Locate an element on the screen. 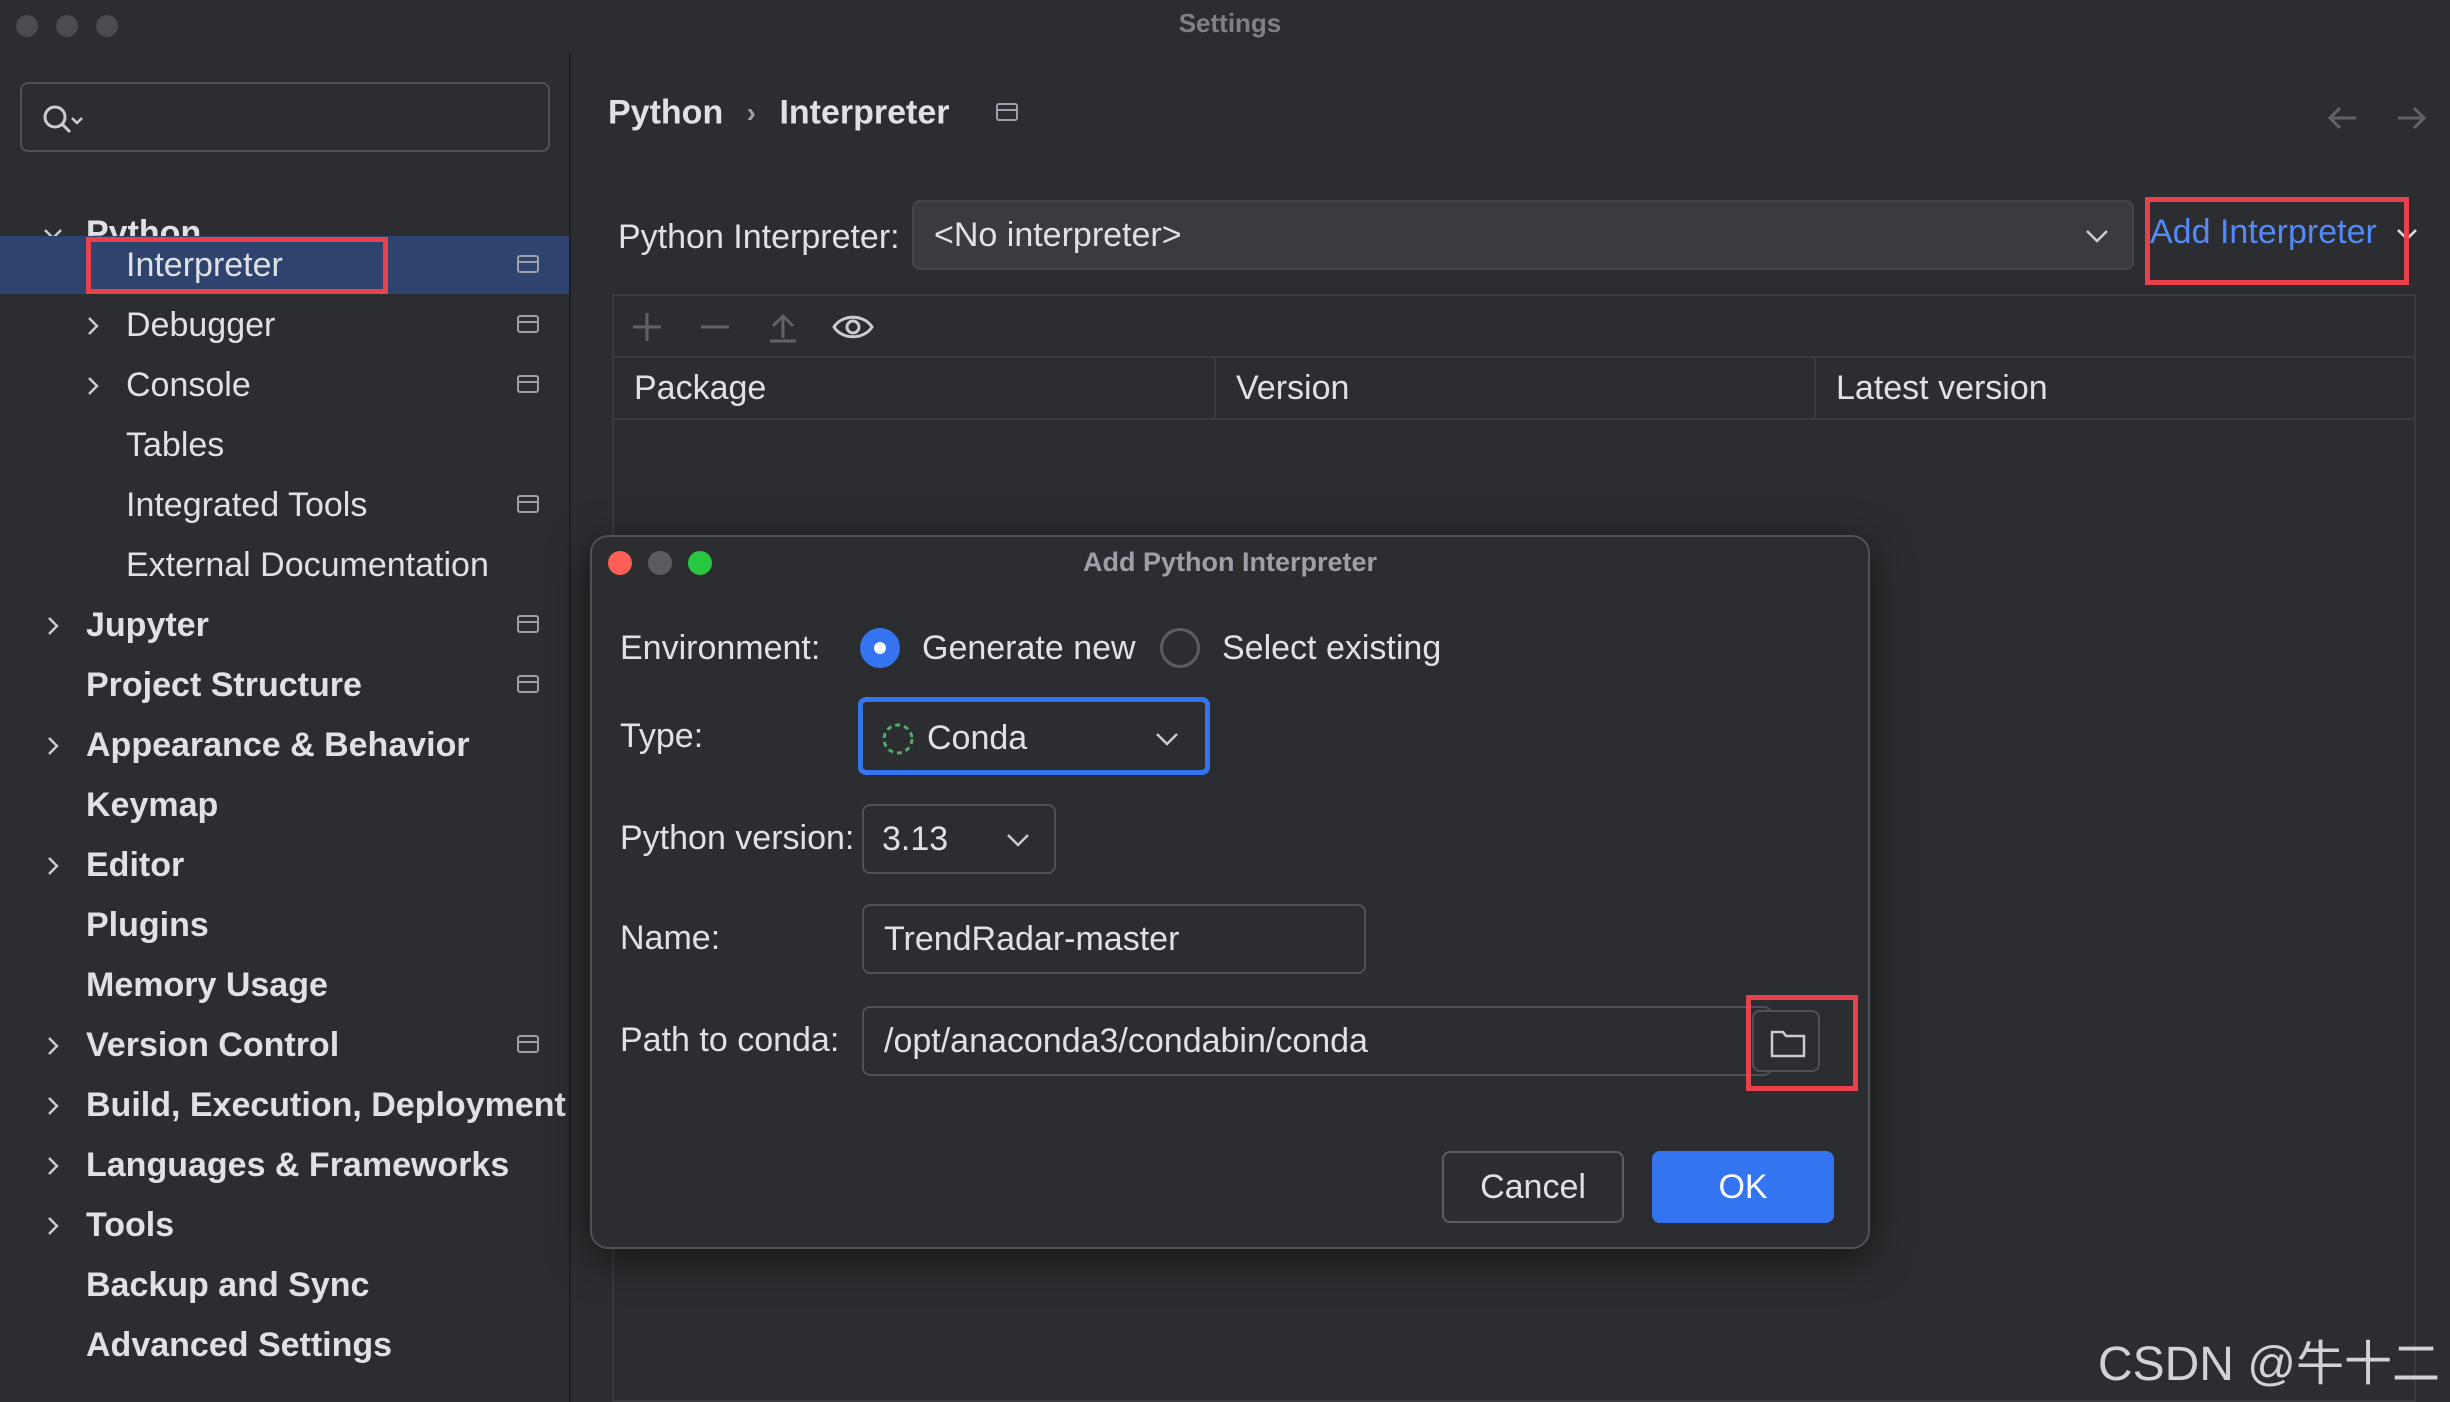 The image size is (2450, 1402). highlight-box-add-interpreter is located at coordinates (2277, 241).